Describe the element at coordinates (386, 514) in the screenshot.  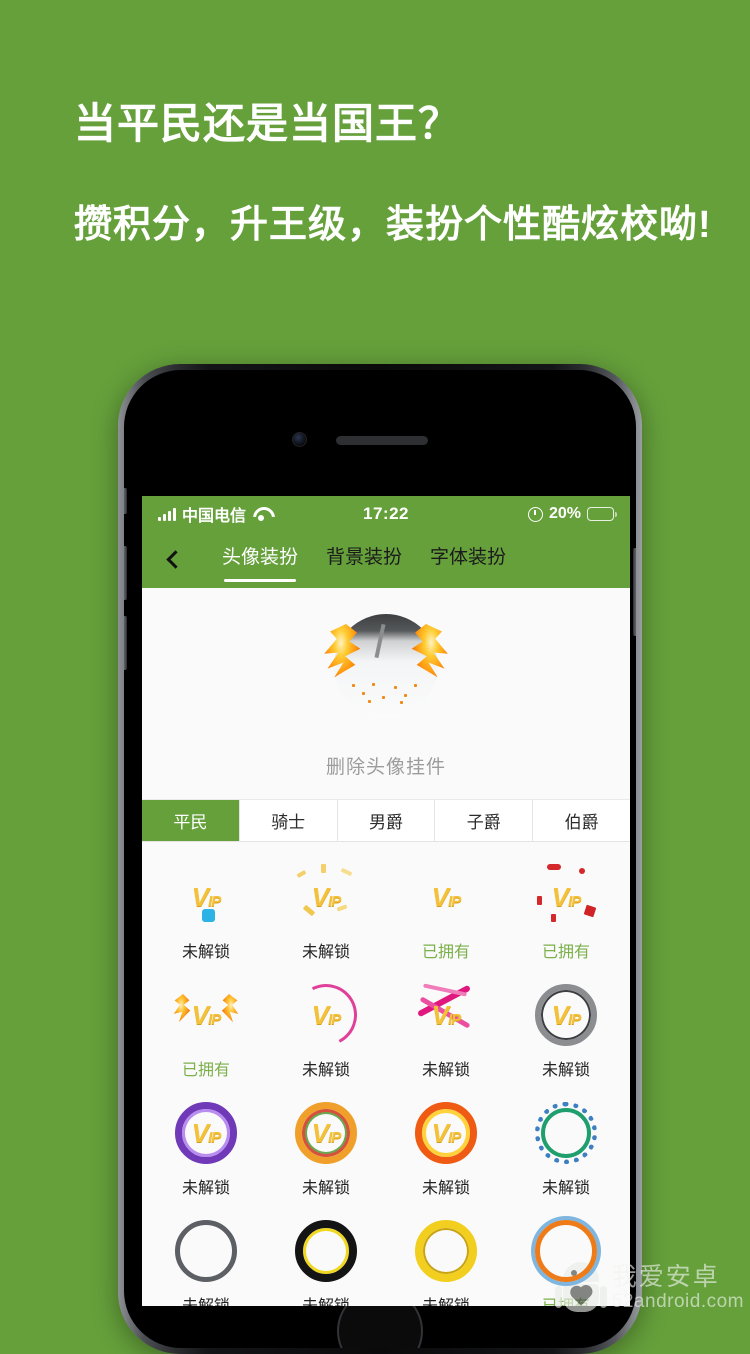
I see `status-bar: 中国电信 17:22 20%` at that location.